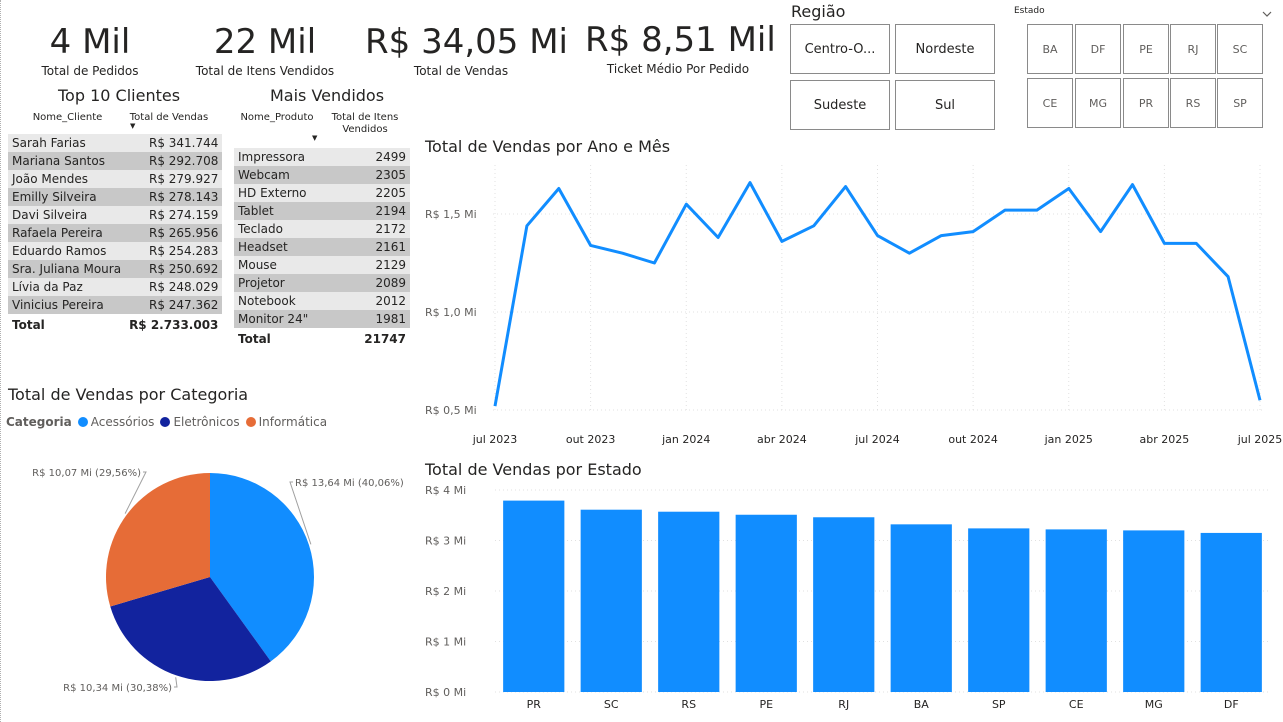 Image resolution: width=1283 pixels, height=722 pixels. Describe the element at coordinates (877, 439) in the screenshot. I see `x-tick-label: jul 2024` at that location.